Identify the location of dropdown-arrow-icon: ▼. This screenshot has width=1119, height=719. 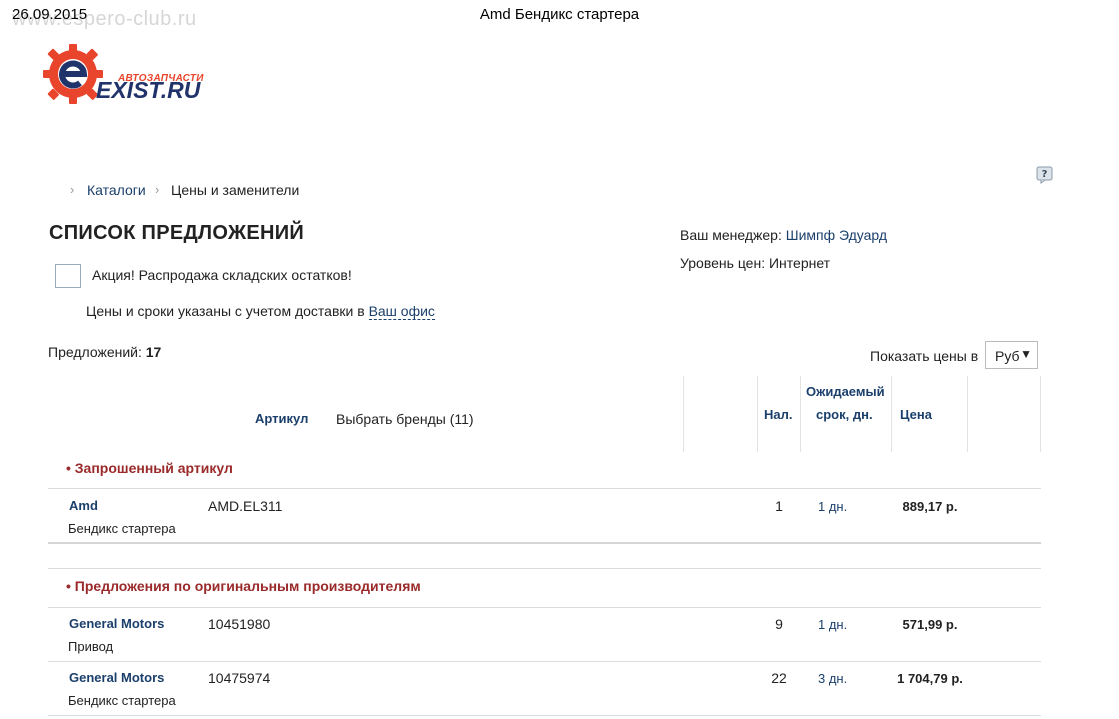
(1026, 354).